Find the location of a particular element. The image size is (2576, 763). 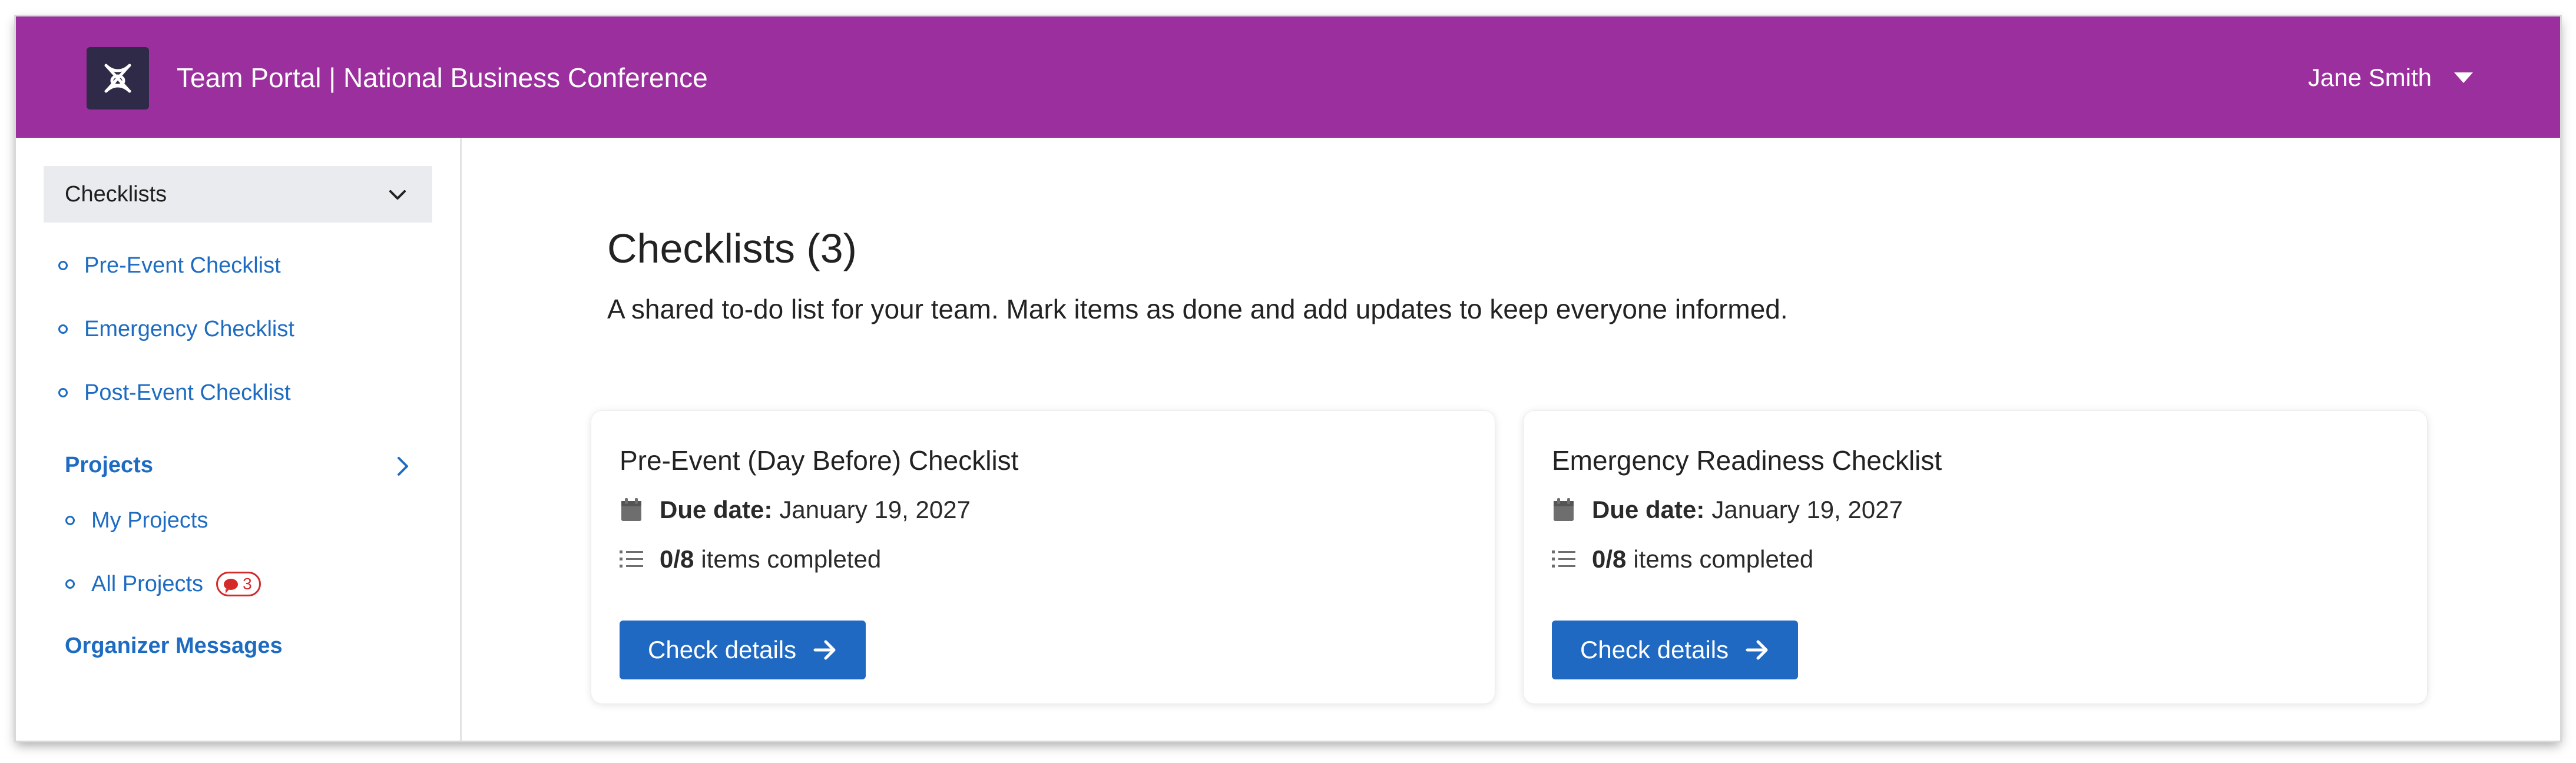

sidebar-item-my-projects: My Projects is located at coordinates (136, 520).